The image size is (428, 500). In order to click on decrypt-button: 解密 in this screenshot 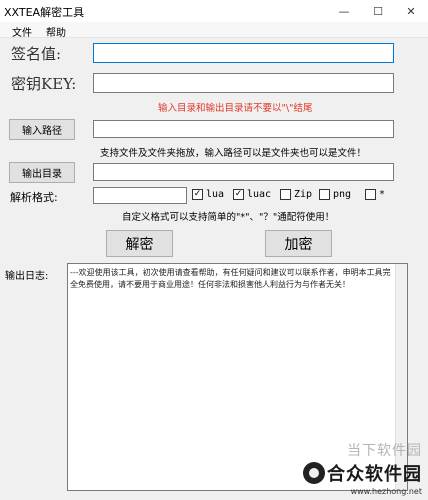, I will do `click(139, 243)`.